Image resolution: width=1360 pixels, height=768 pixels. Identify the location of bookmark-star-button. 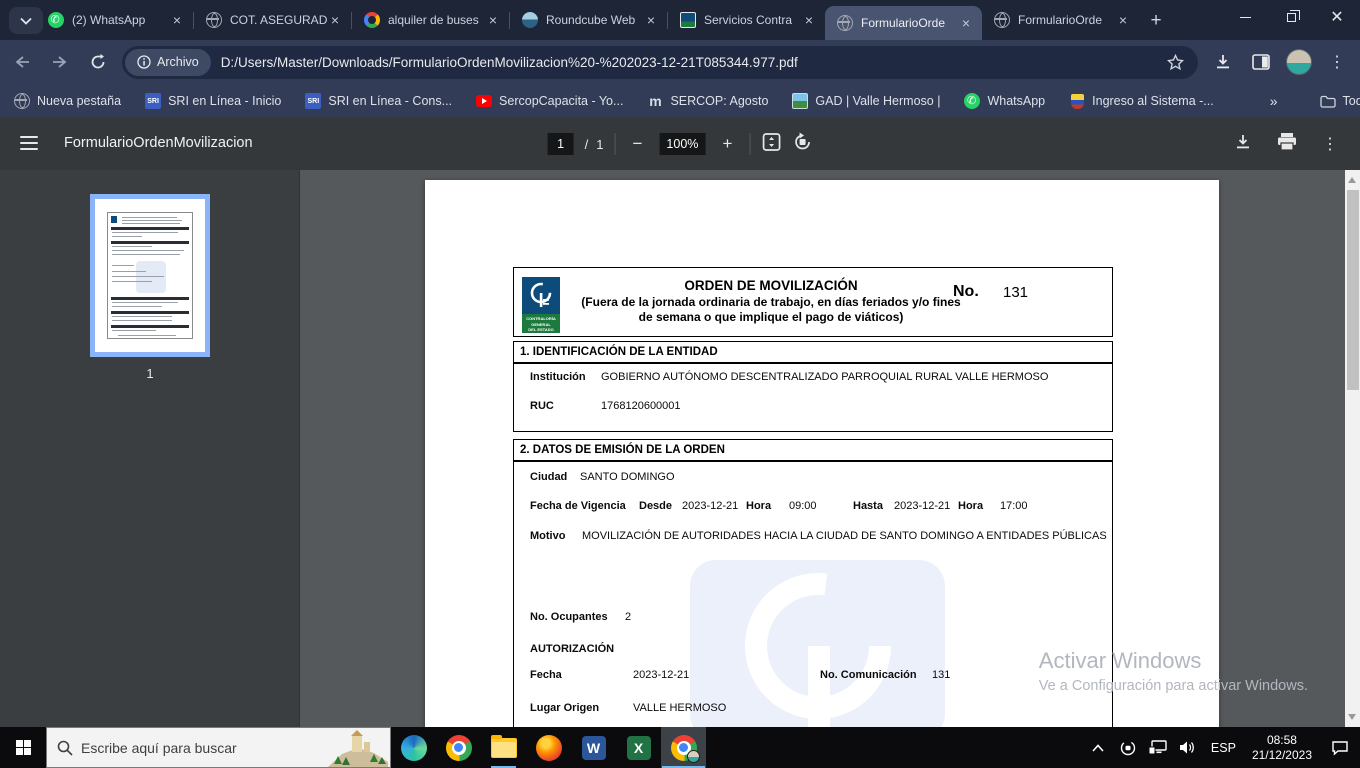
(1175, 62).